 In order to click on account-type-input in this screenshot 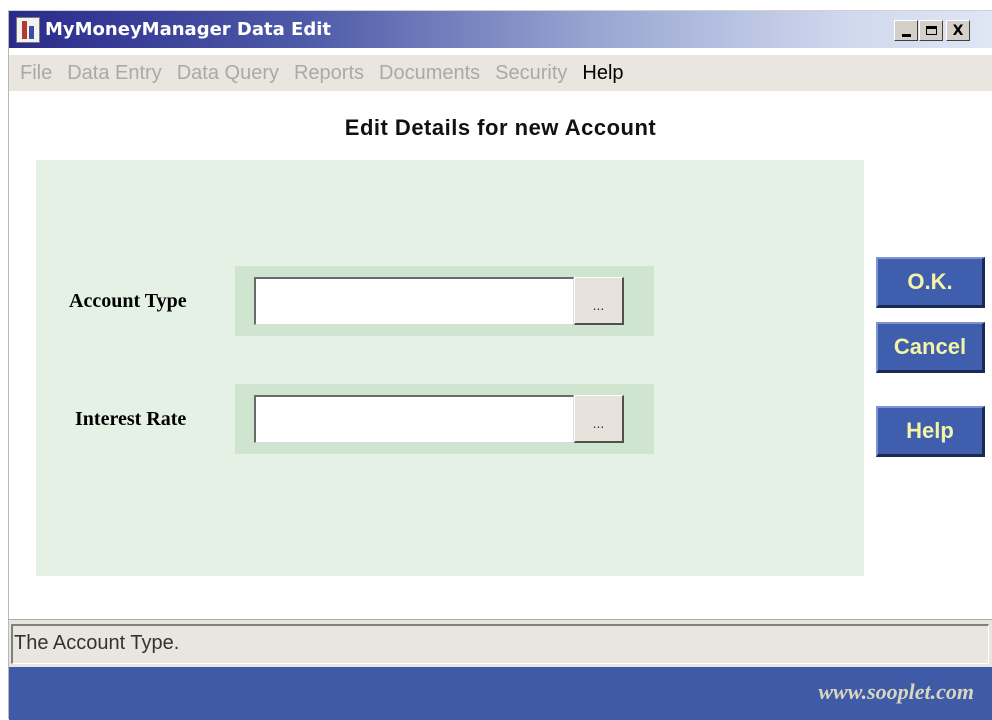, I will do `click(414, 301)`.